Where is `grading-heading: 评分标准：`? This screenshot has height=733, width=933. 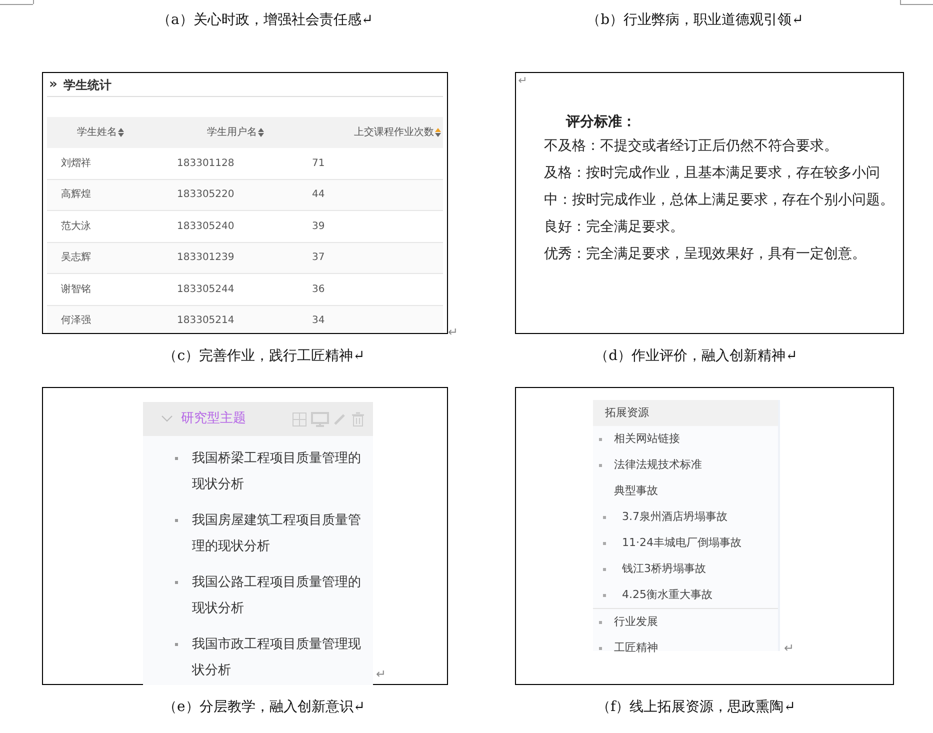 grading-heading: 评分标准： is located at coordinates (602, 122).